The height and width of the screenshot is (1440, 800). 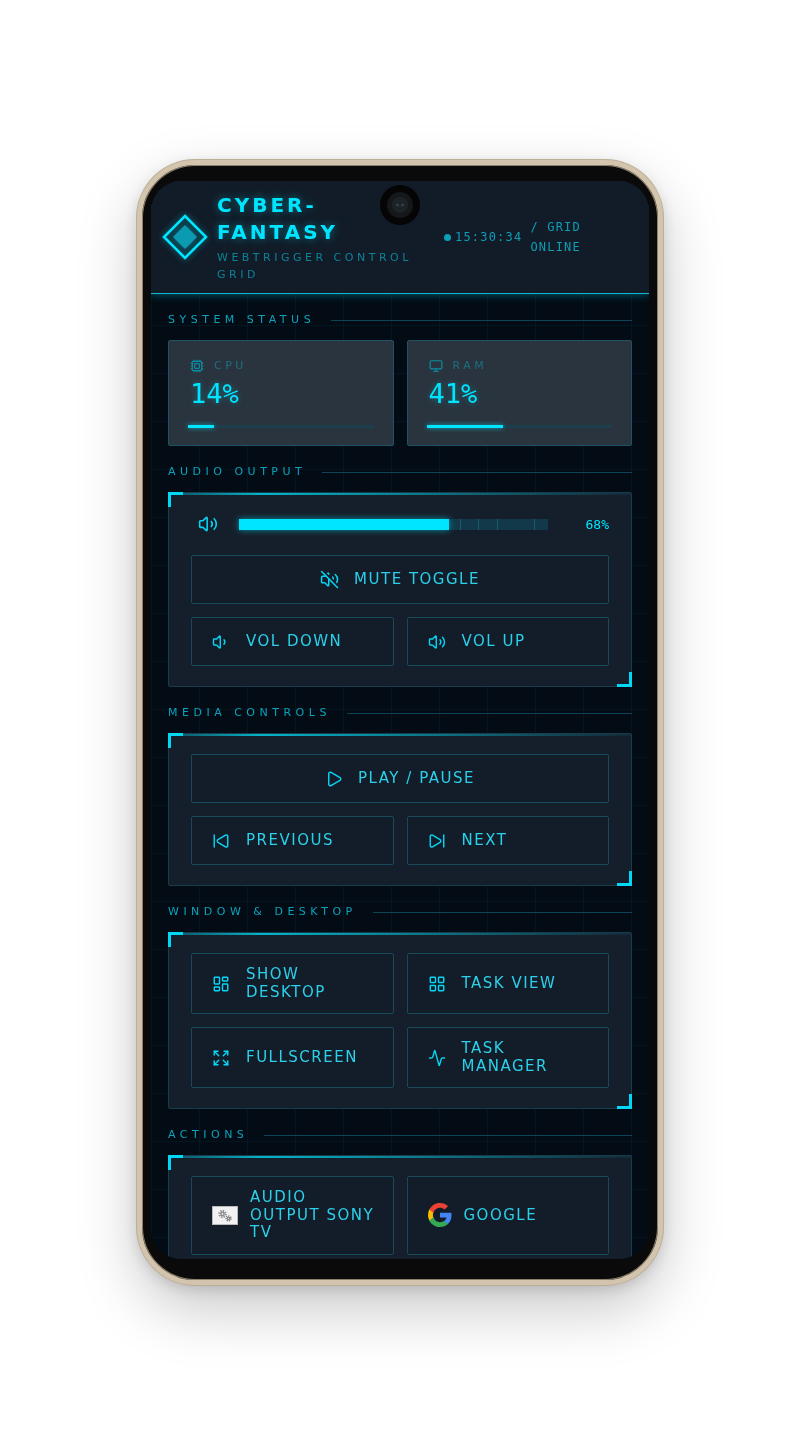 What do you see at coordinates (436, 983) in the screenshot?
I see `grid-icon` at bounding box center [436, 983].